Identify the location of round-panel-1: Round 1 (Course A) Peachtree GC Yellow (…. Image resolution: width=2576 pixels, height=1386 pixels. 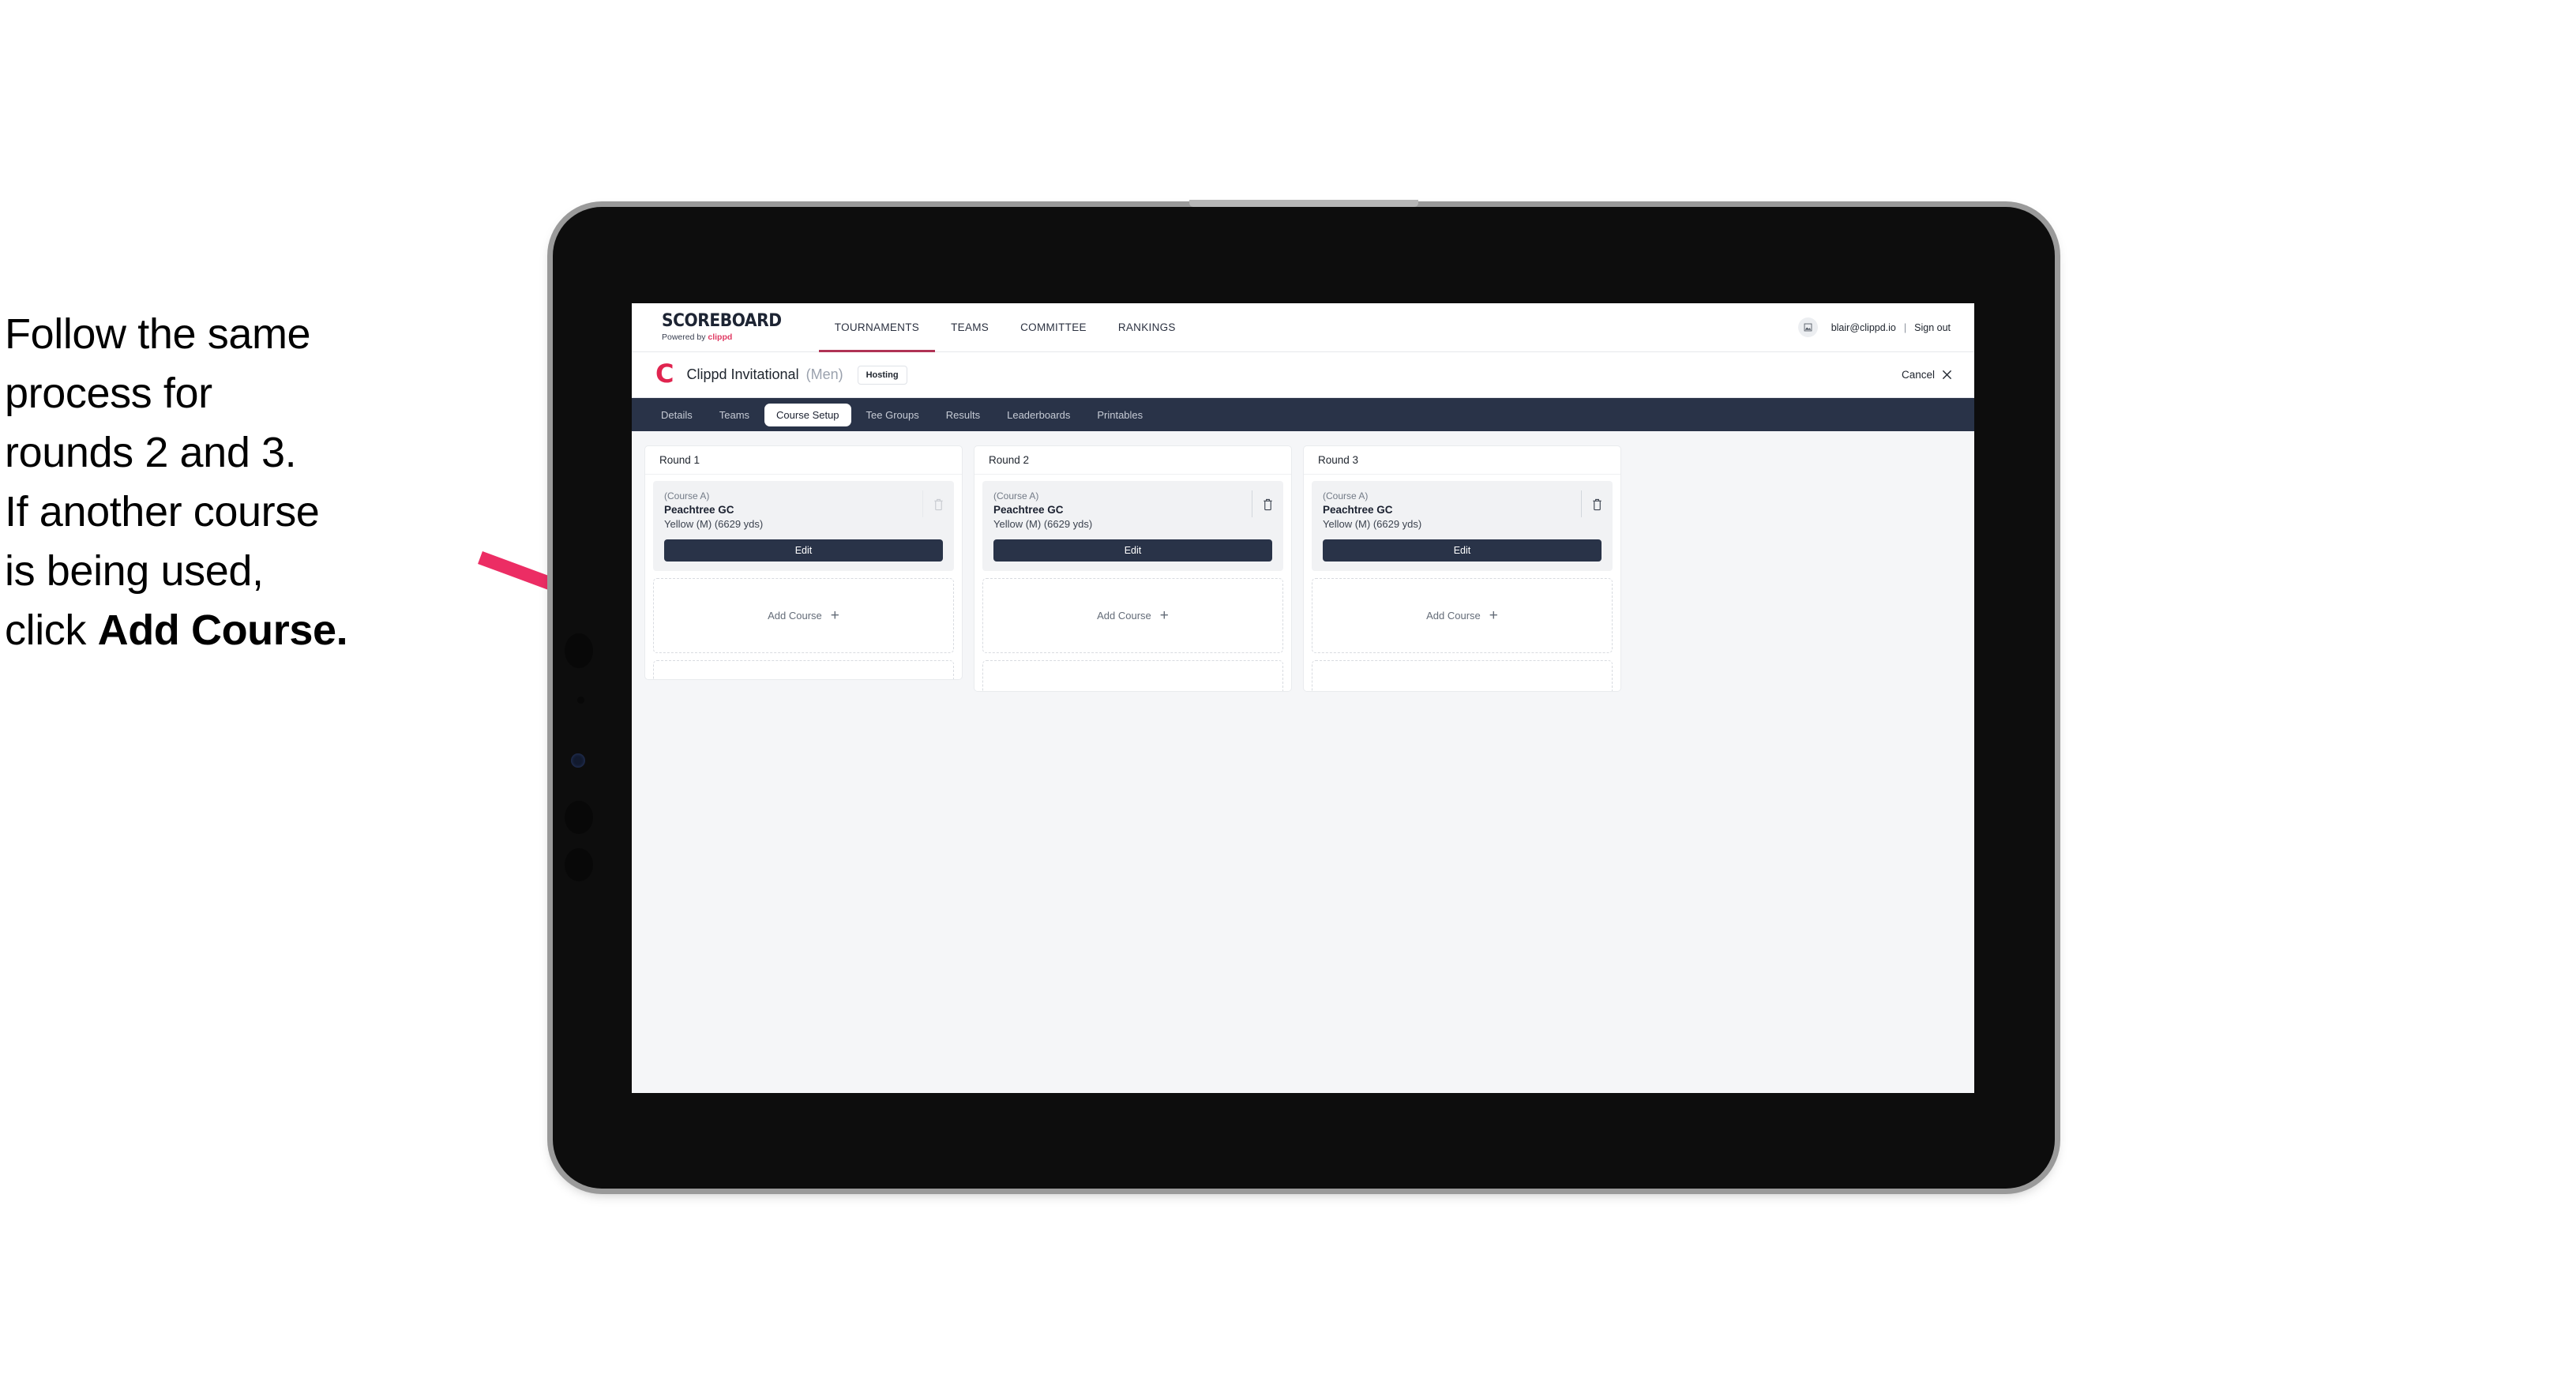
(803, 562).